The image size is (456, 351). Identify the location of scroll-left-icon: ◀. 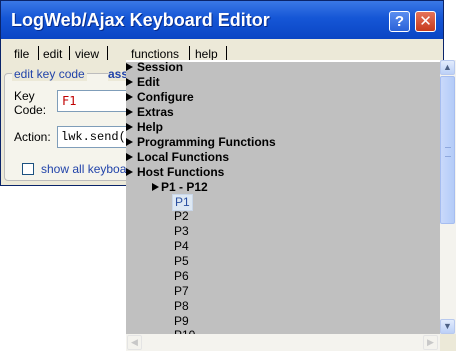
(134, 342).